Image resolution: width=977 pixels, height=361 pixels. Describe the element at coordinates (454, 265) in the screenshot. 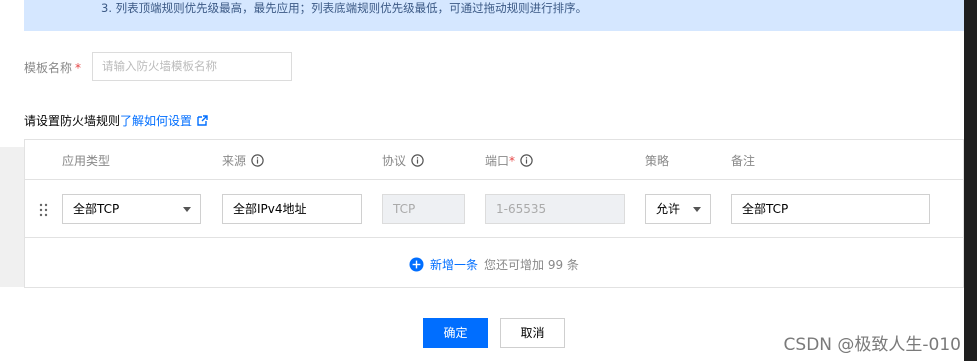

I see `add-rule-label: 新增一条` at that location.